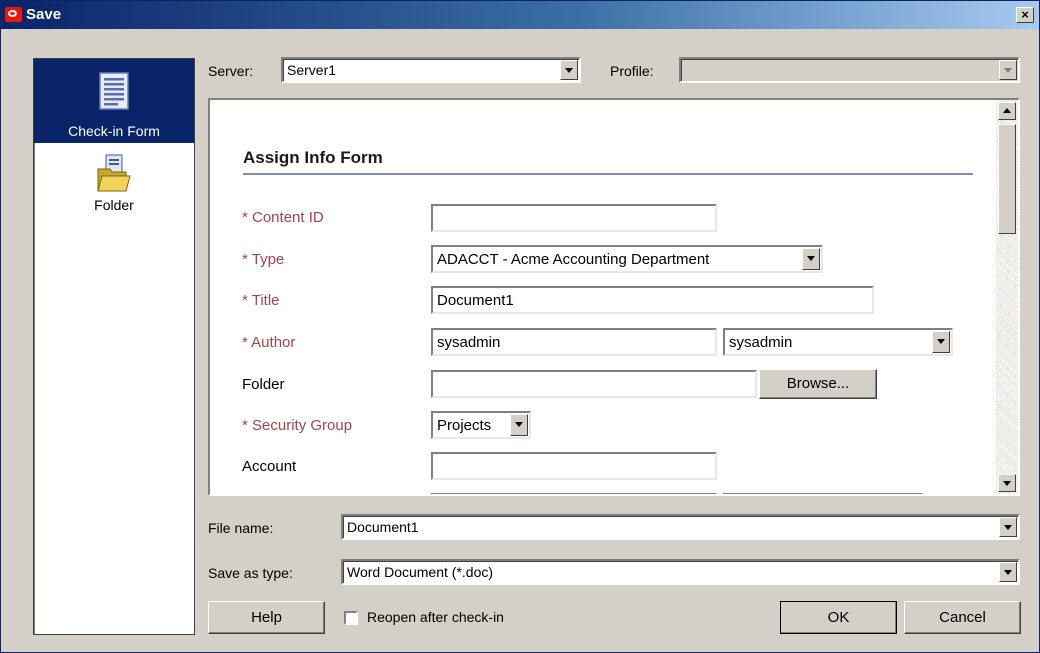 This screenshot has width=1040, height=653. Describe the element at coordinates (250, 573) in the screenshot. I see `save-as-type-label: Save as type:` at that location.